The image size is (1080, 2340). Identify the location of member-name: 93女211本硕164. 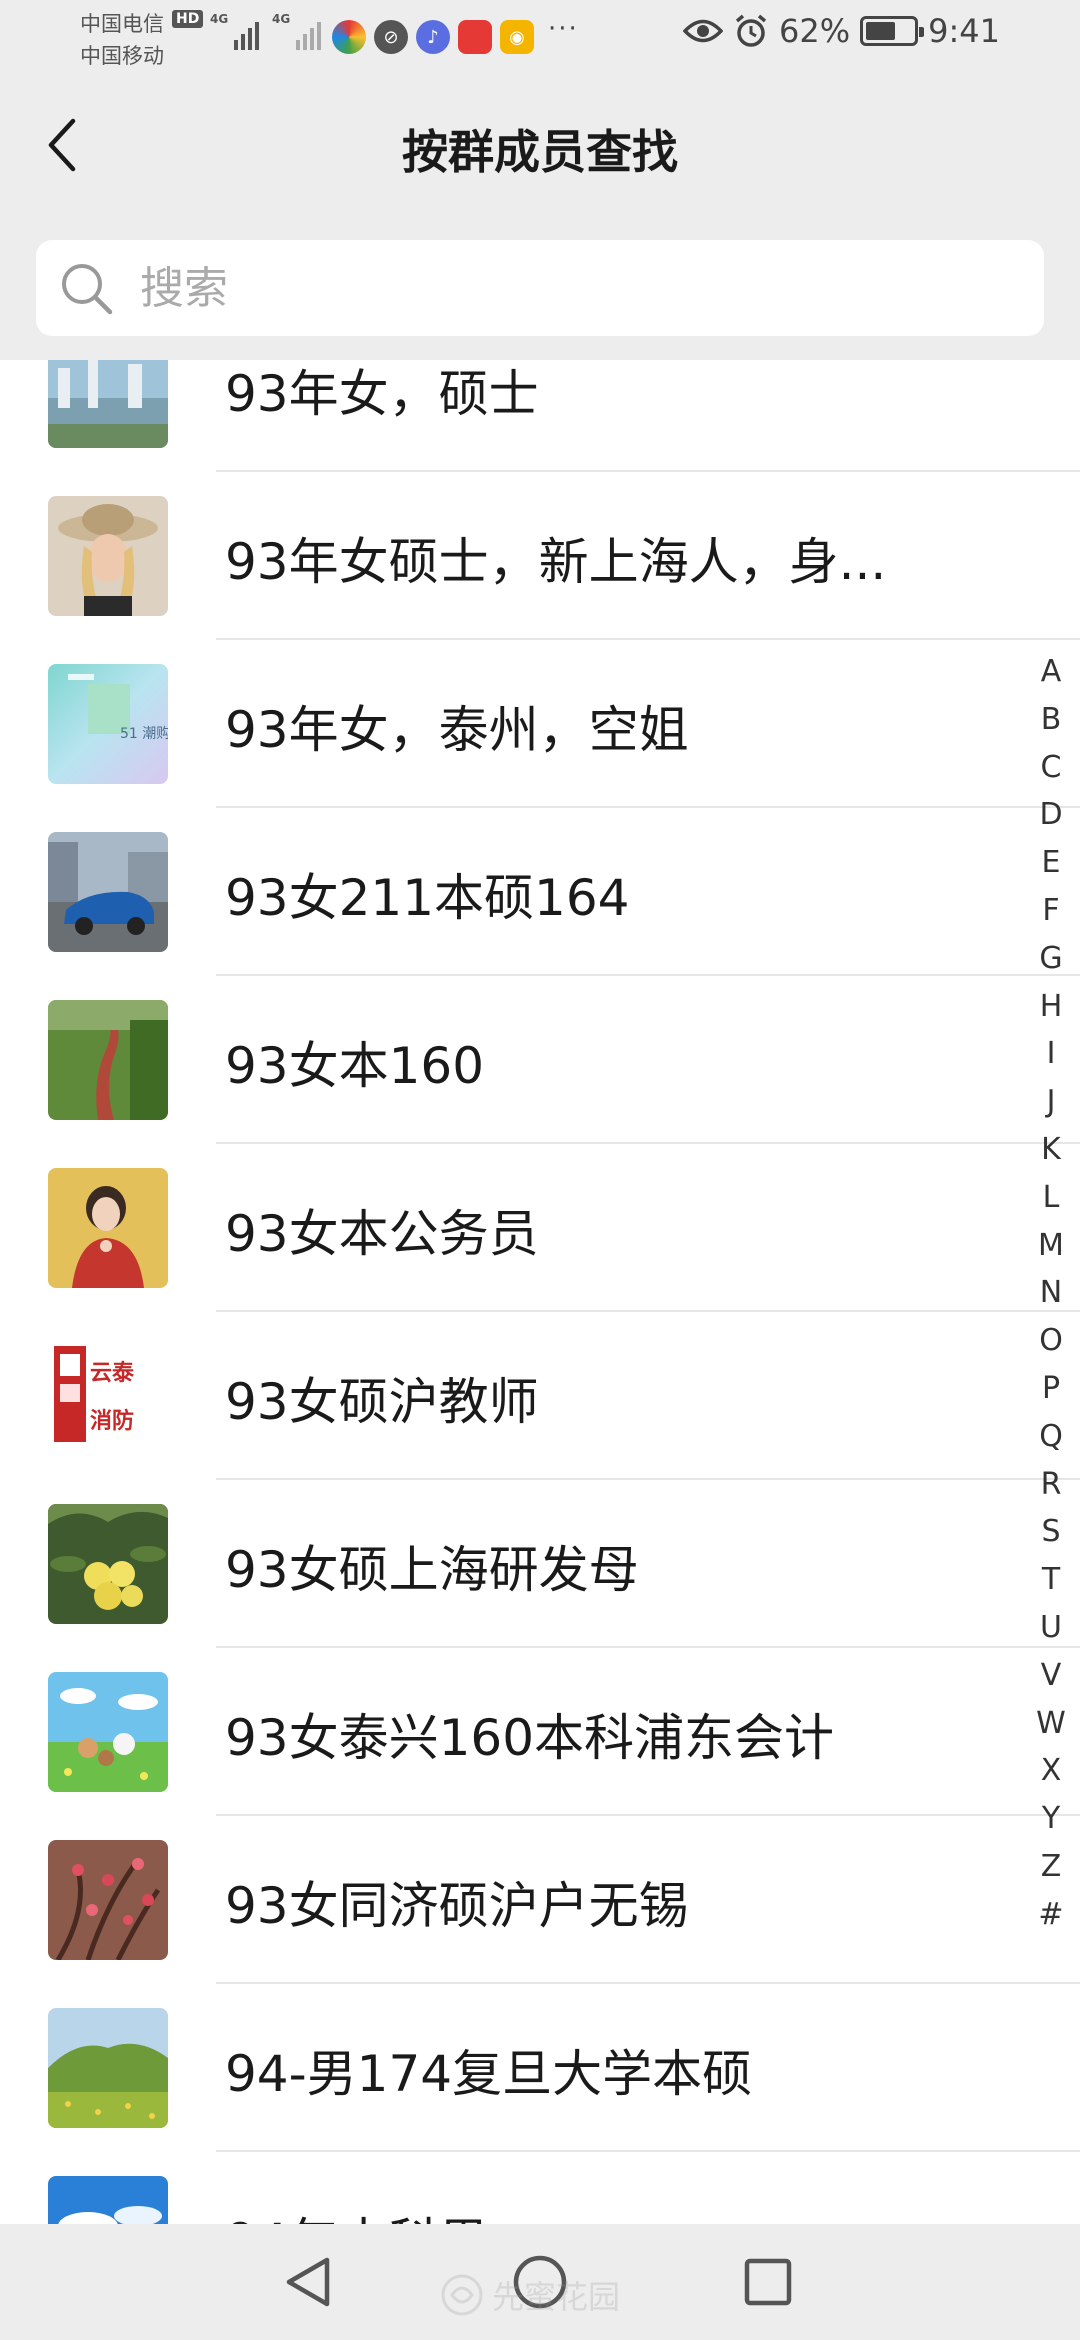
(427, 898).